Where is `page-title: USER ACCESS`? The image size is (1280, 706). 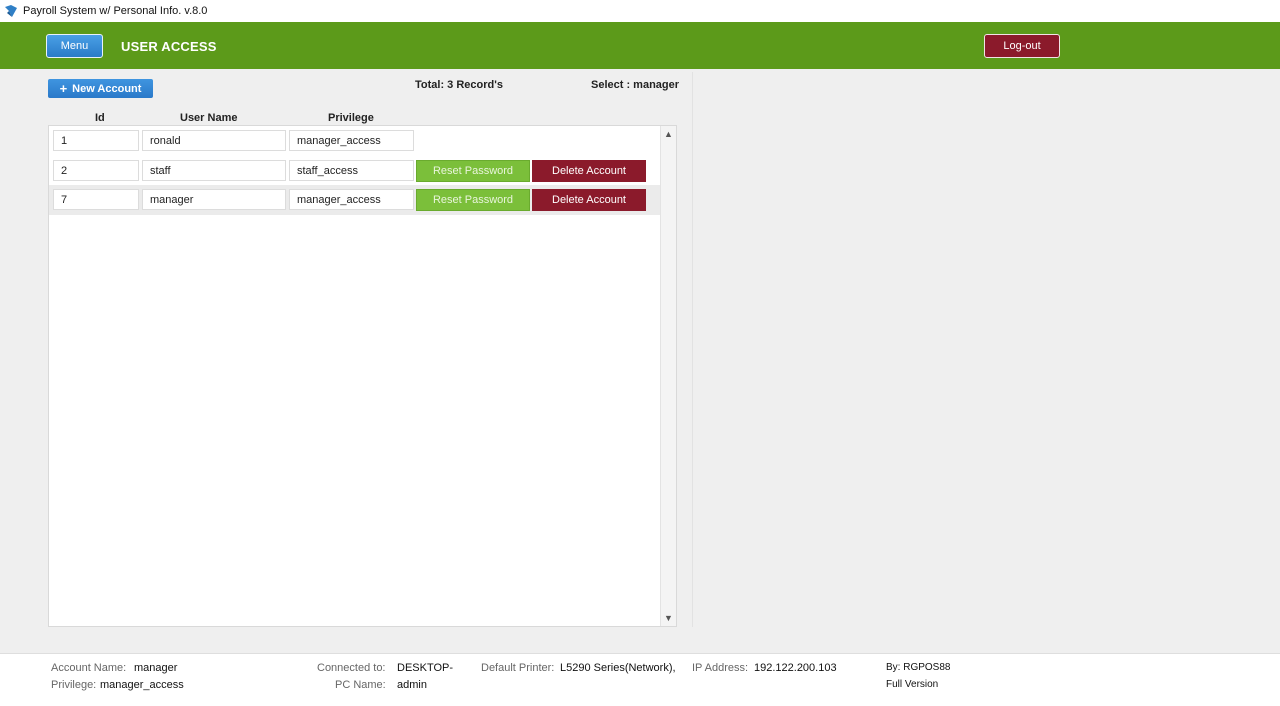 page-title: USER ACCESS is located at coordinates (169, 46).